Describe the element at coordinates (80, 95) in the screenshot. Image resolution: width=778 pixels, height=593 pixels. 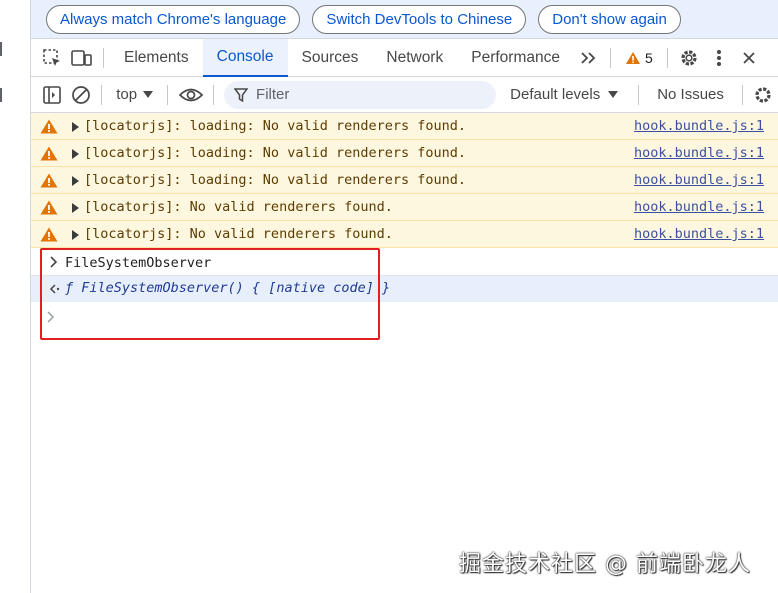
I see `clear-console-icon` at that location.